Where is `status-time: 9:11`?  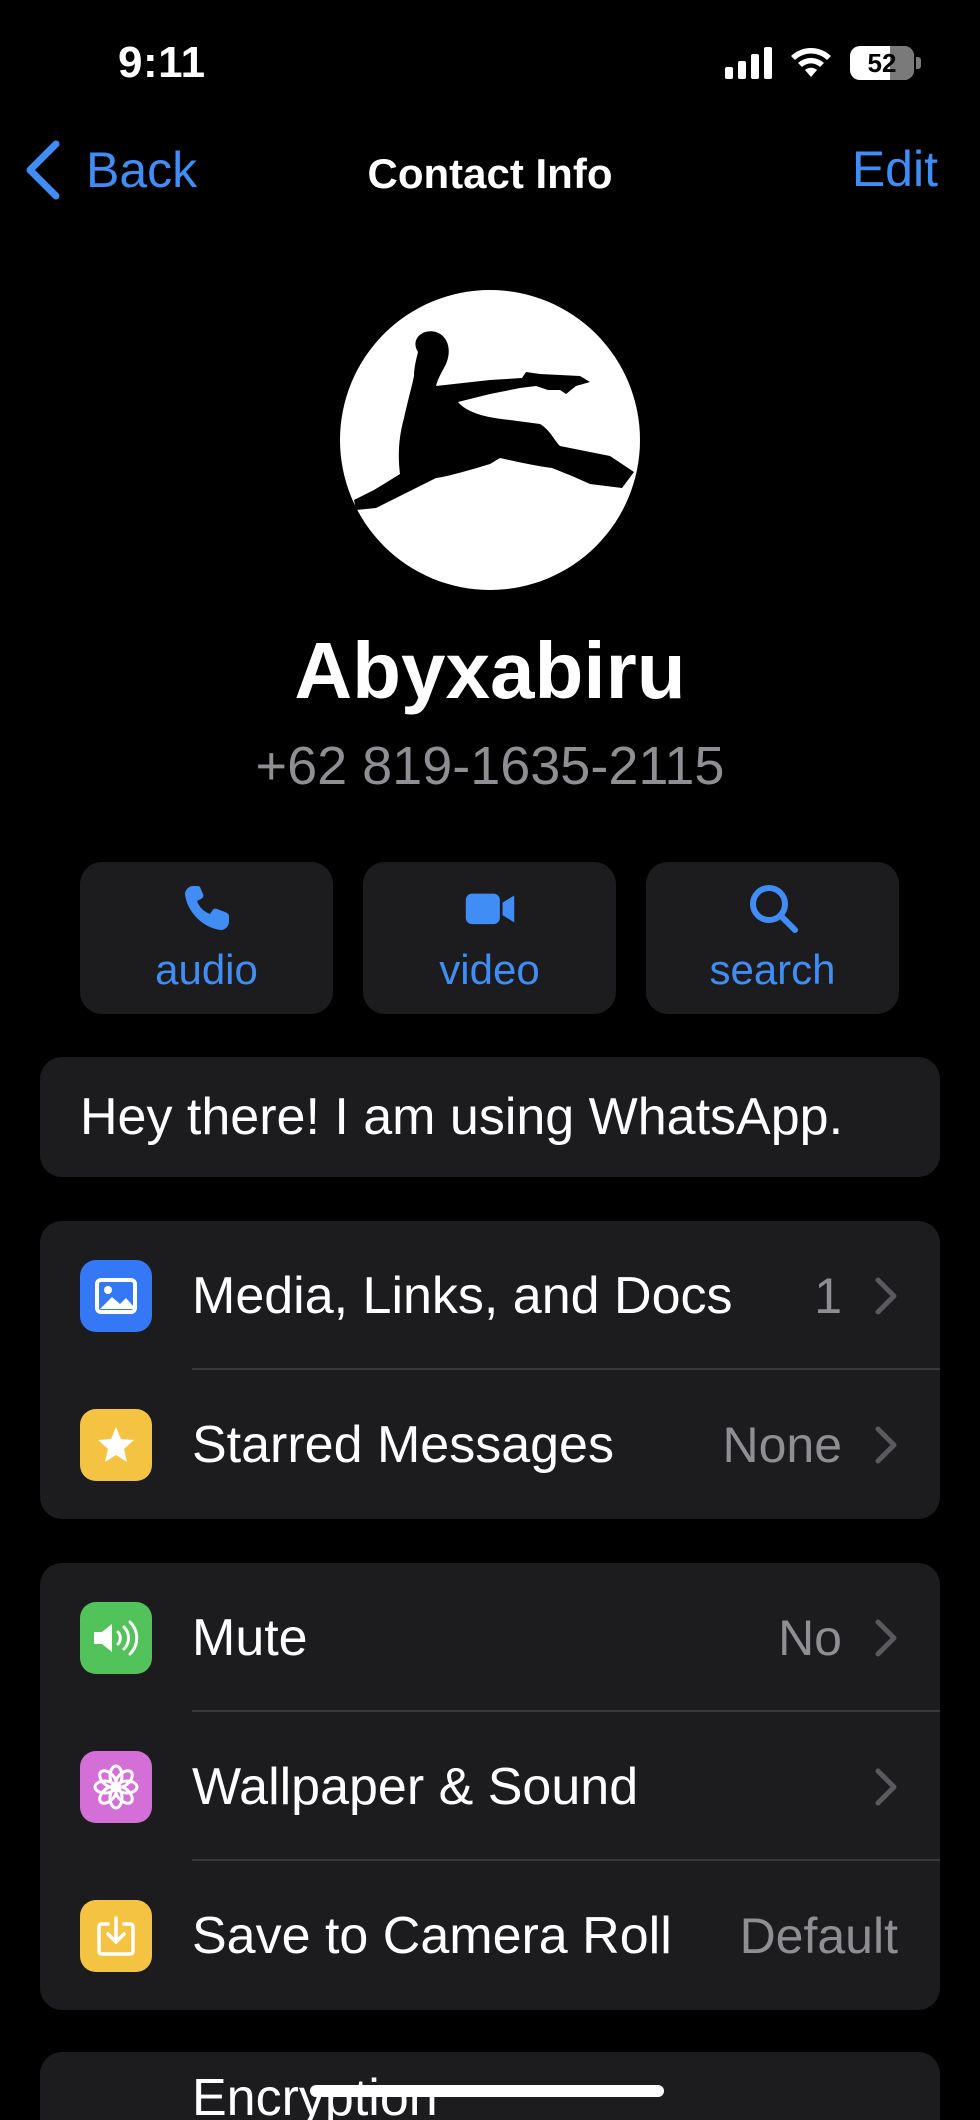
status-time: 9:11 is located at coordinates (162, 62).